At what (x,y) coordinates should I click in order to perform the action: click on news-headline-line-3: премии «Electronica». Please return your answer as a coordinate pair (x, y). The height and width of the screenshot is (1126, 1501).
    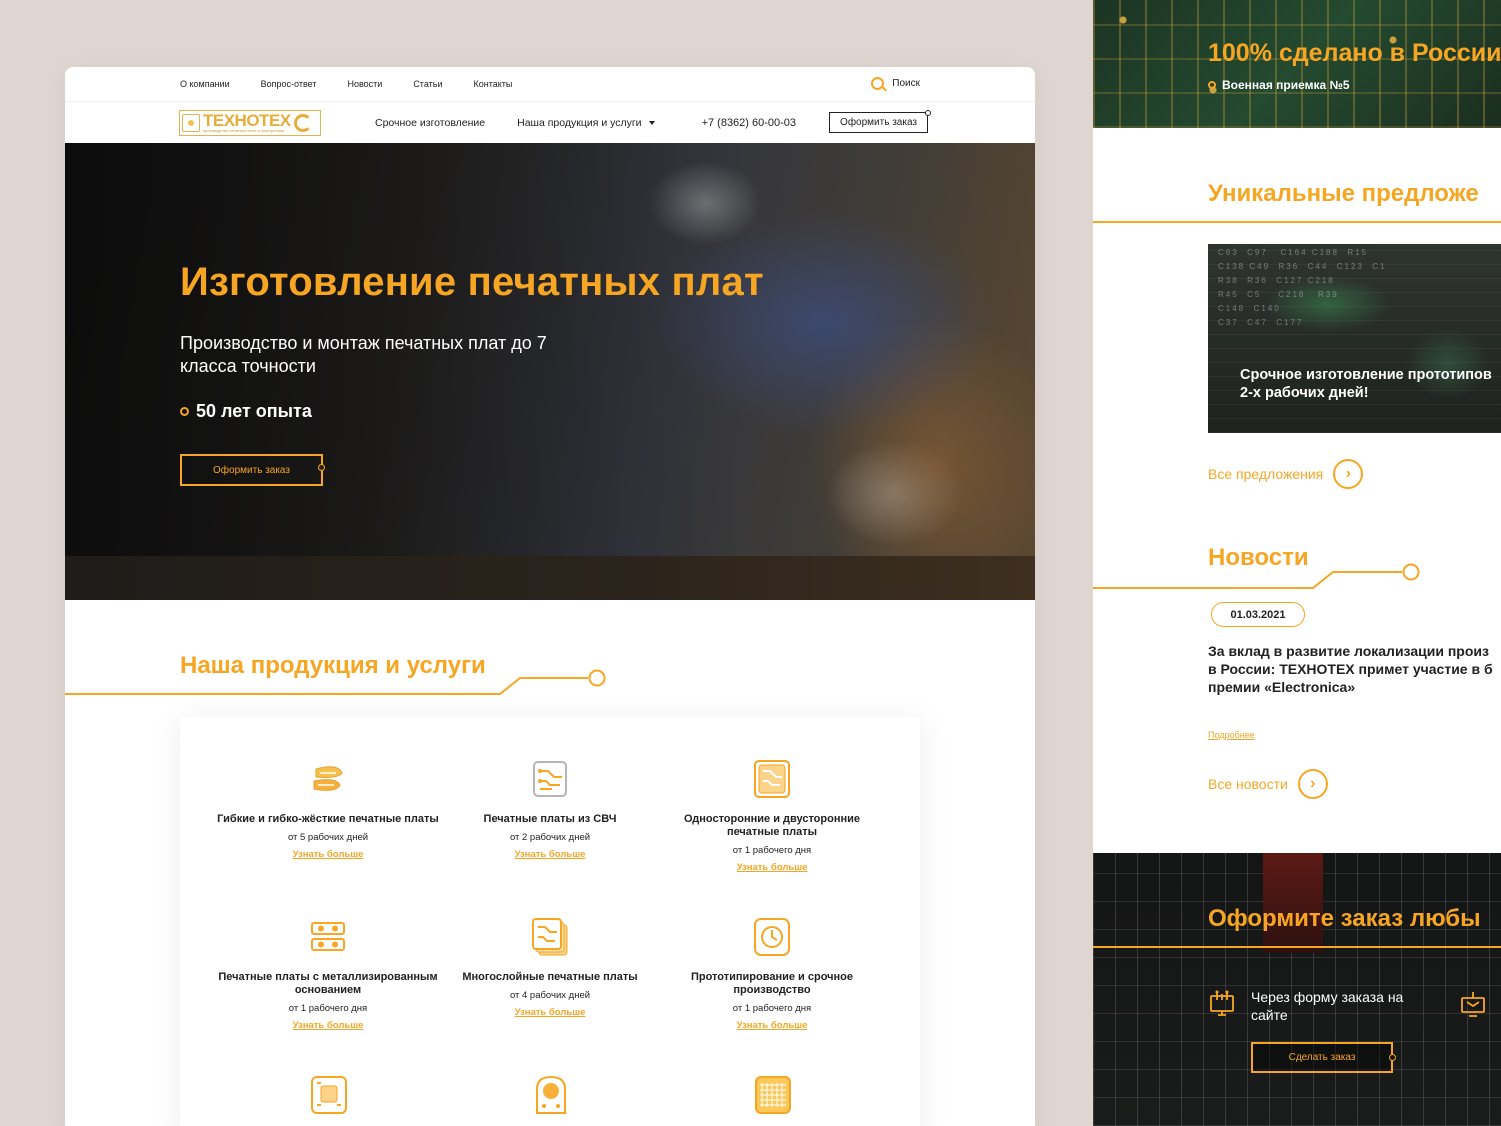
    Looking at the image, I should click on (1282, 687).